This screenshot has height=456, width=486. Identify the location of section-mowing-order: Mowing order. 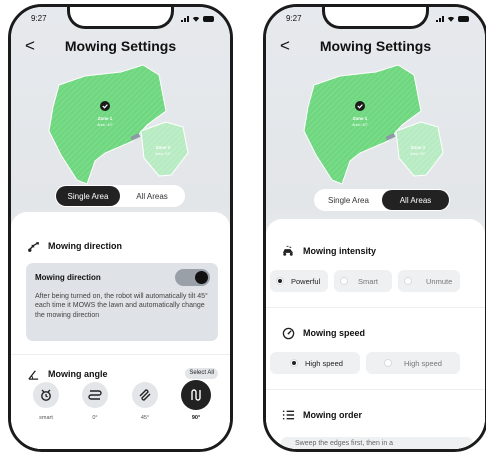
(375, 415).